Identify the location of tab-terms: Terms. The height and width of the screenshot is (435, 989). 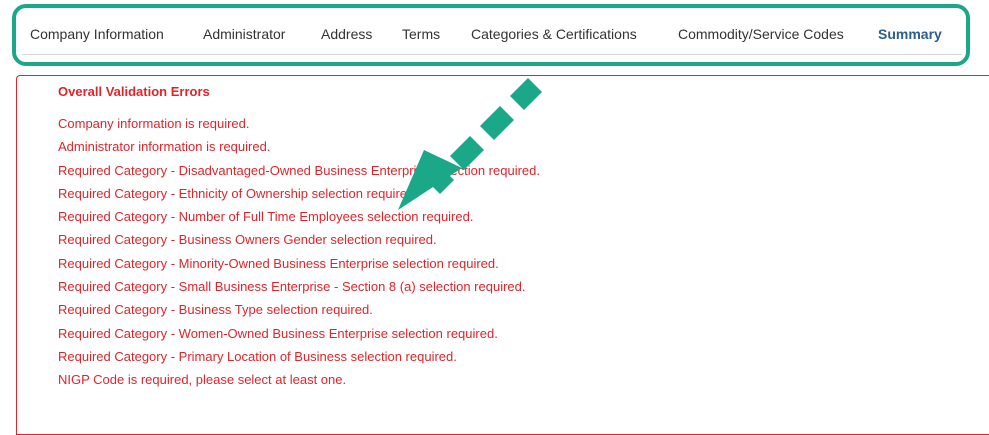
(421, 34).